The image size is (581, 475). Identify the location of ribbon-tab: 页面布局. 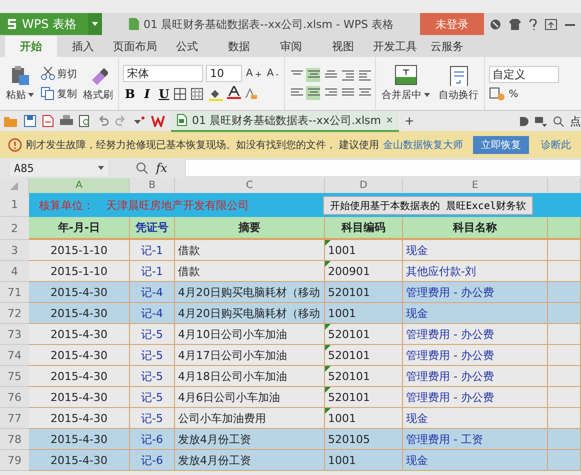
(135, 46).